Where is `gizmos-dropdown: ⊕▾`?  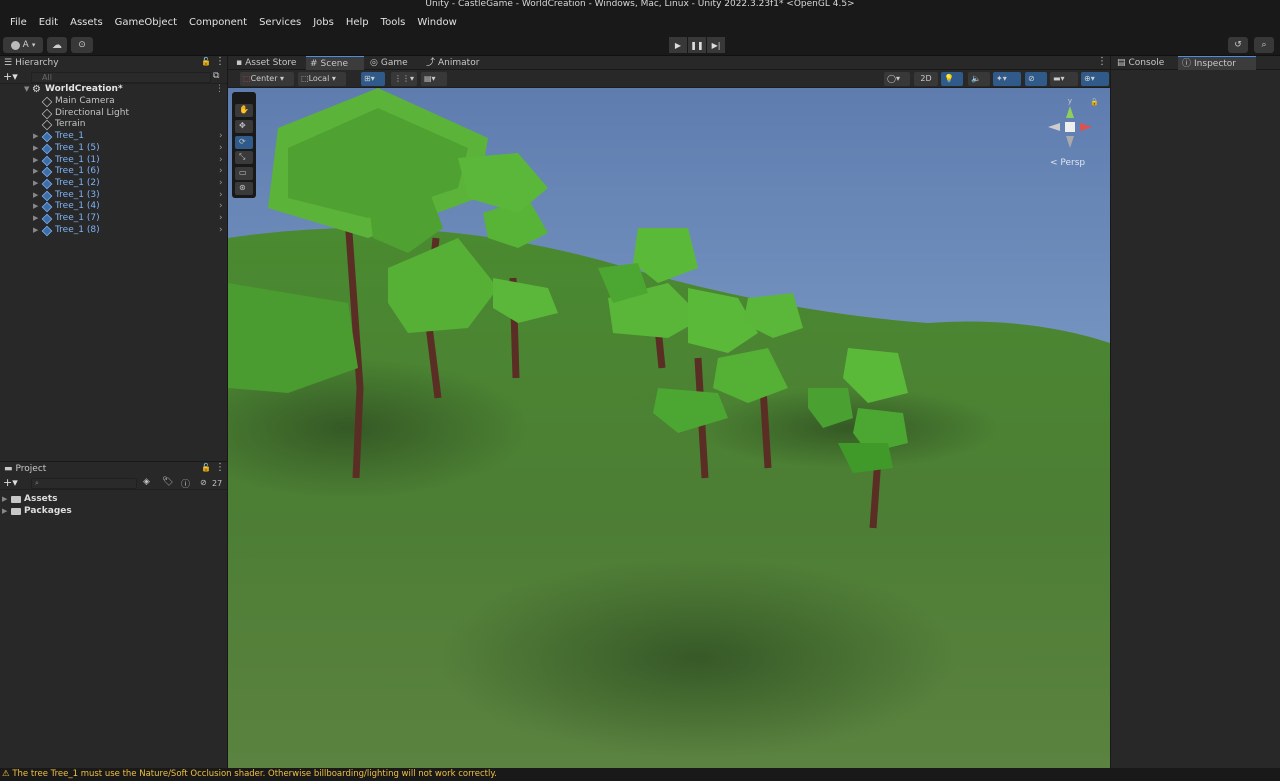 gizmos-dropdown: ⊕▾ is located at coordinates (1095, 79).